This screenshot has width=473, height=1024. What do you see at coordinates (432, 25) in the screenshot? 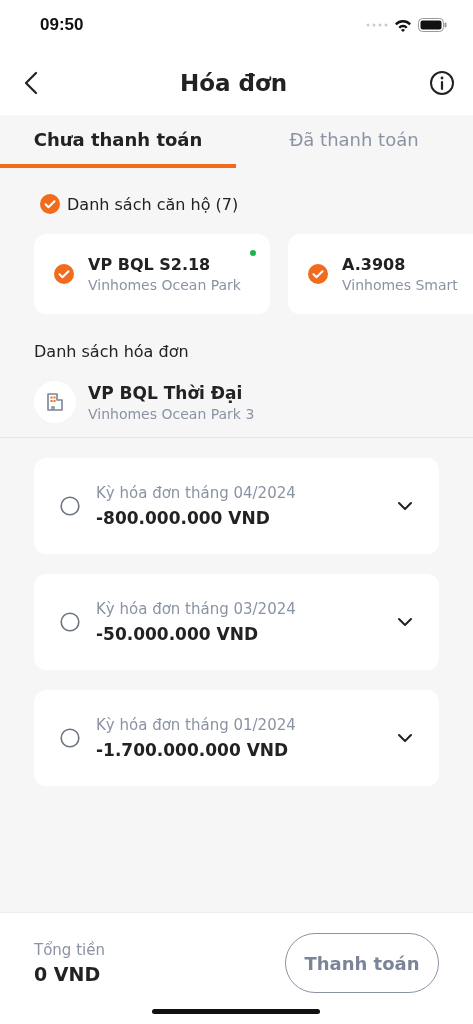
I see `battery-icon` at bounding box center [432, 25].